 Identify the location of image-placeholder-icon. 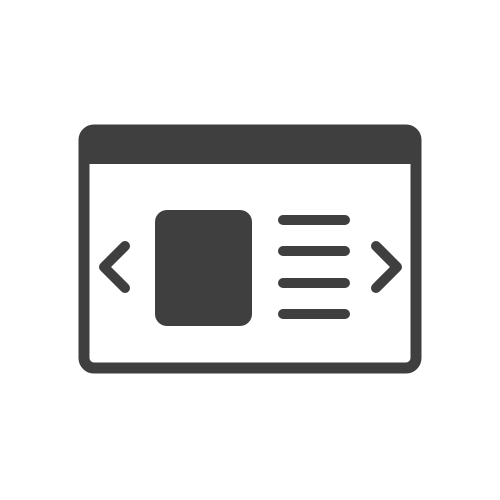
(203, 268).